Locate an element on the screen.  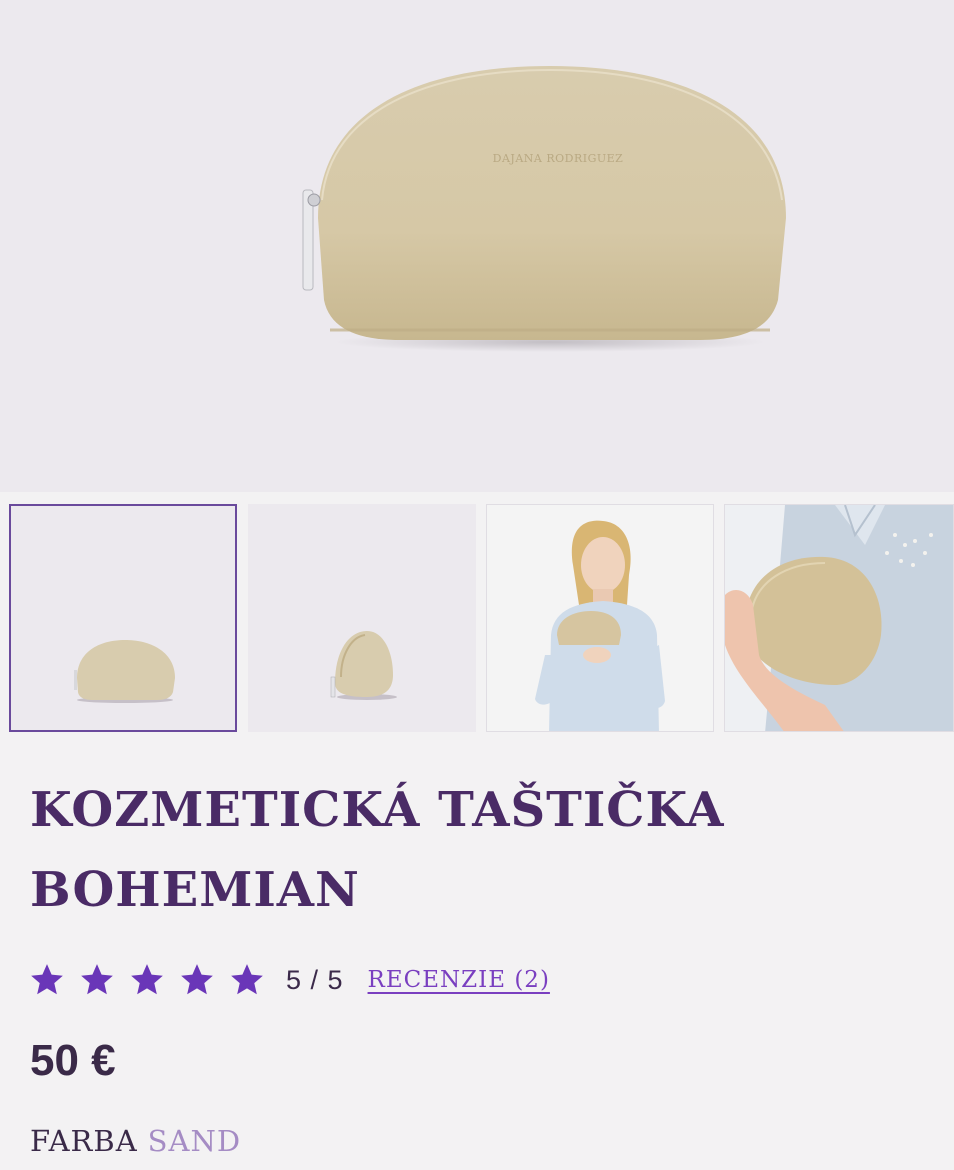
bag-front-thumb is located at coordinates (124, 671).